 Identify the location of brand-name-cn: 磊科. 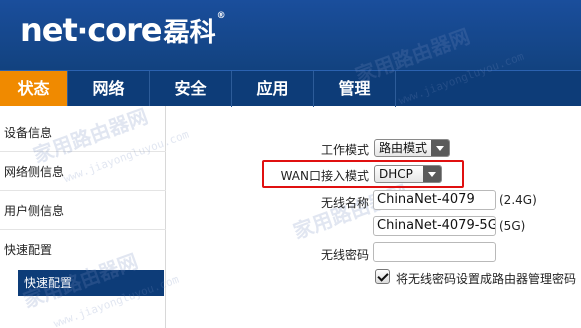
(189, 33).